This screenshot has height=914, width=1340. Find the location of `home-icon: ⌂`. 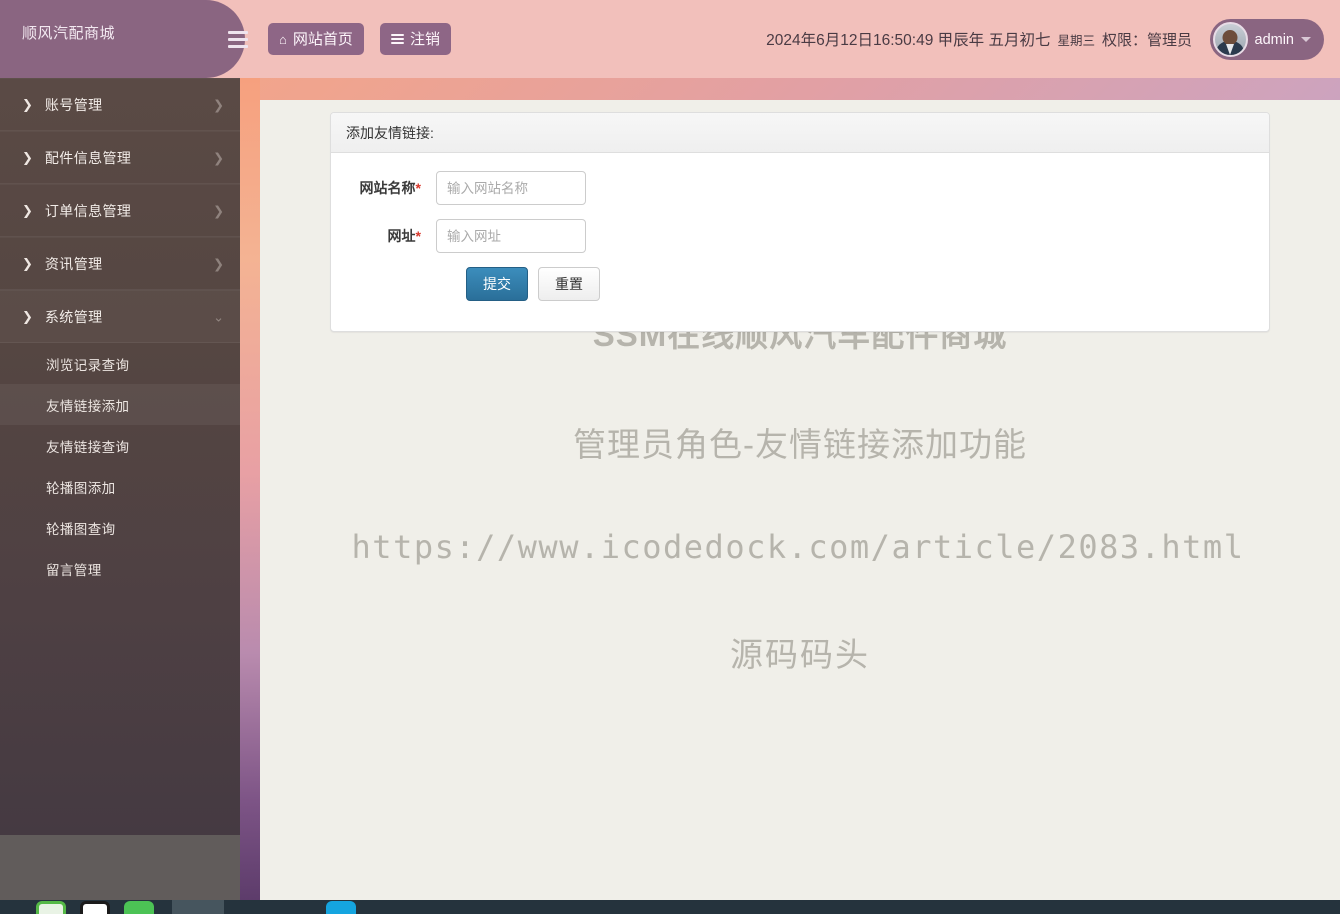

home-icon: ⌂ is located at coordinates (283, 39).